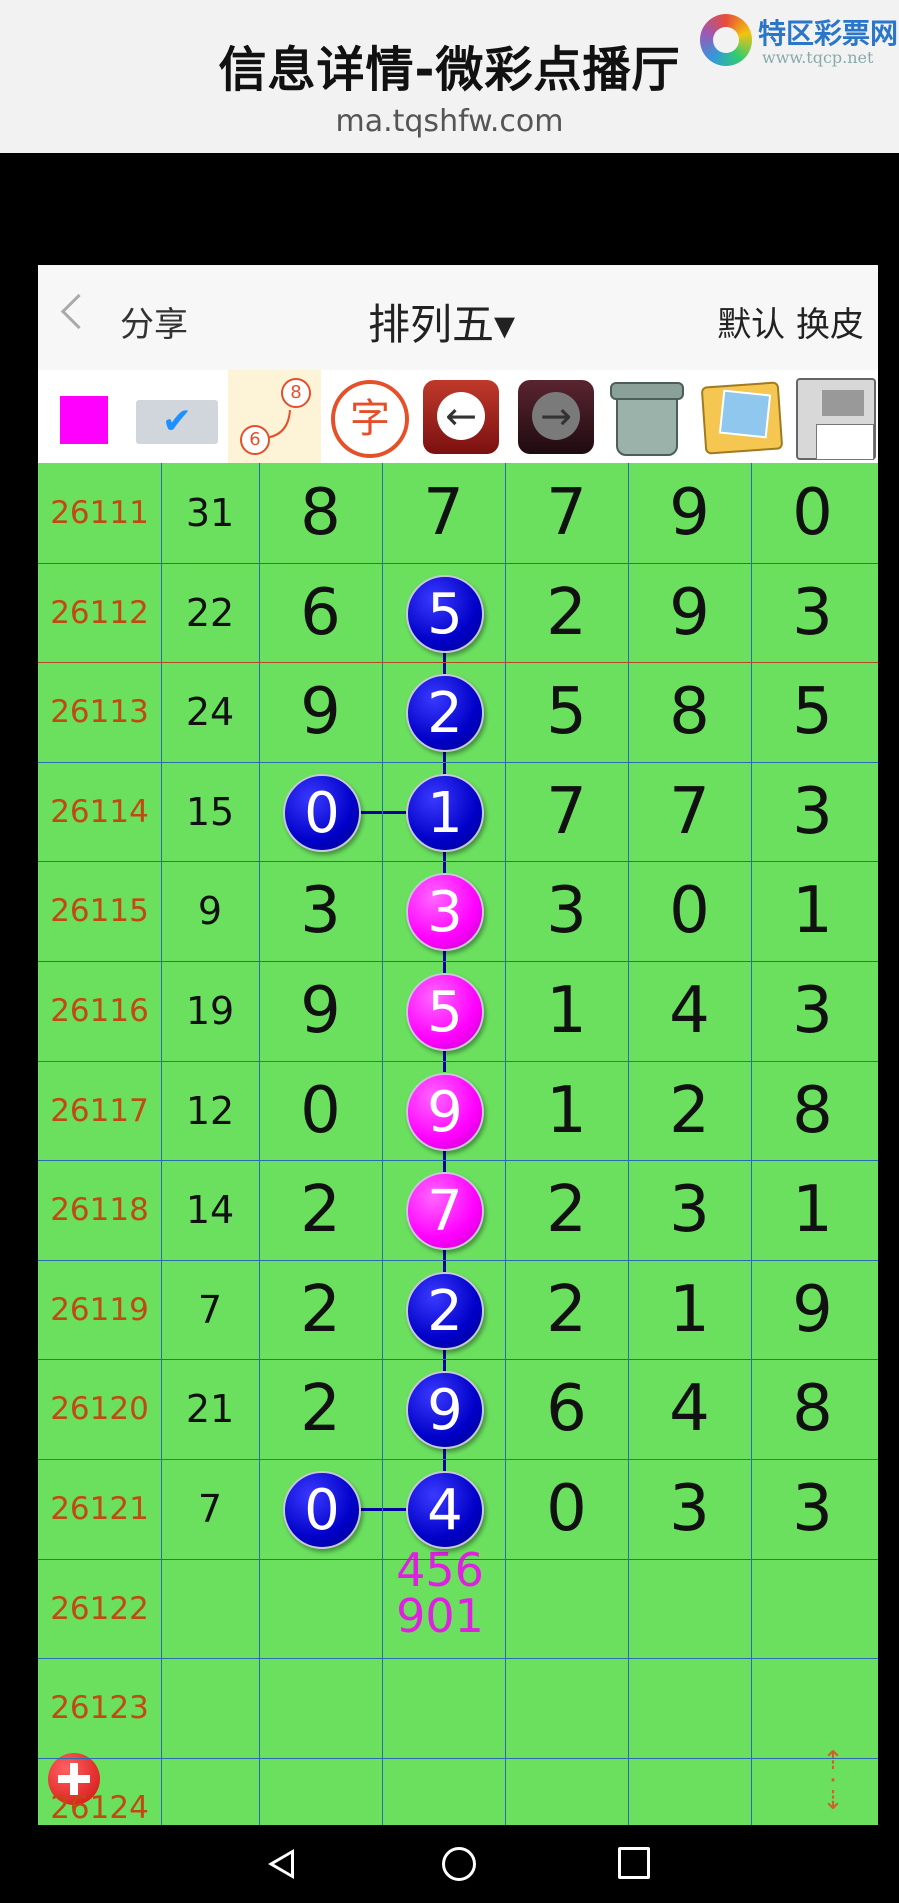 The width and height of the screenshot is (899, 1903). What do you see at coordinates (177, 422) in the screenshot?
I see `check-icon: ✔` at bounding box center [177, 422].